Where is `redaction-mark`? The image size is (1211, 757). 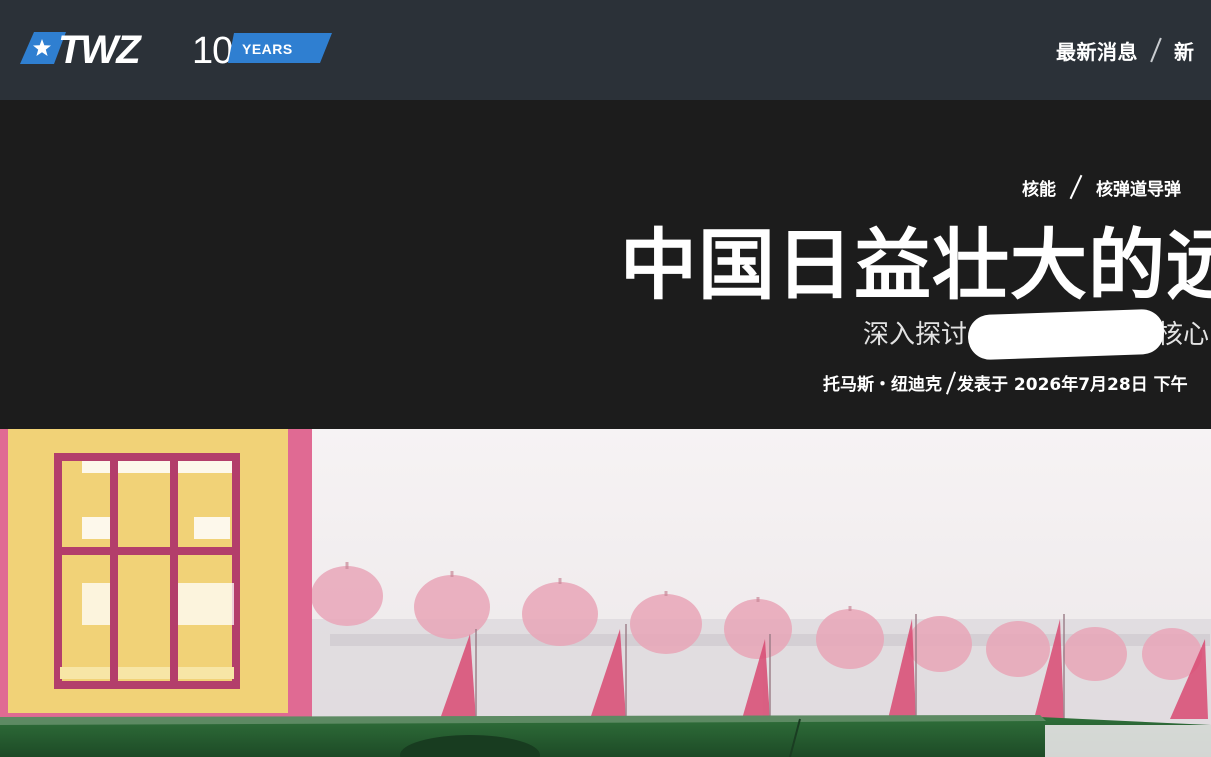 redaction-mark is located at coordinates (1066, 334).